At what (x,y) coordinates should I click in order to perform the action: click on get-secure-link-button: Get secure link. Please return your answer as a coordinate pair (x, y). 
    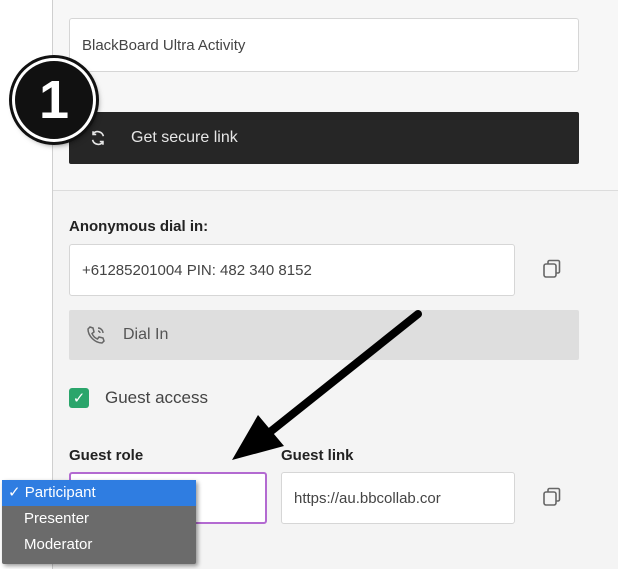
    Looking at the image, I should click on (324, 138).